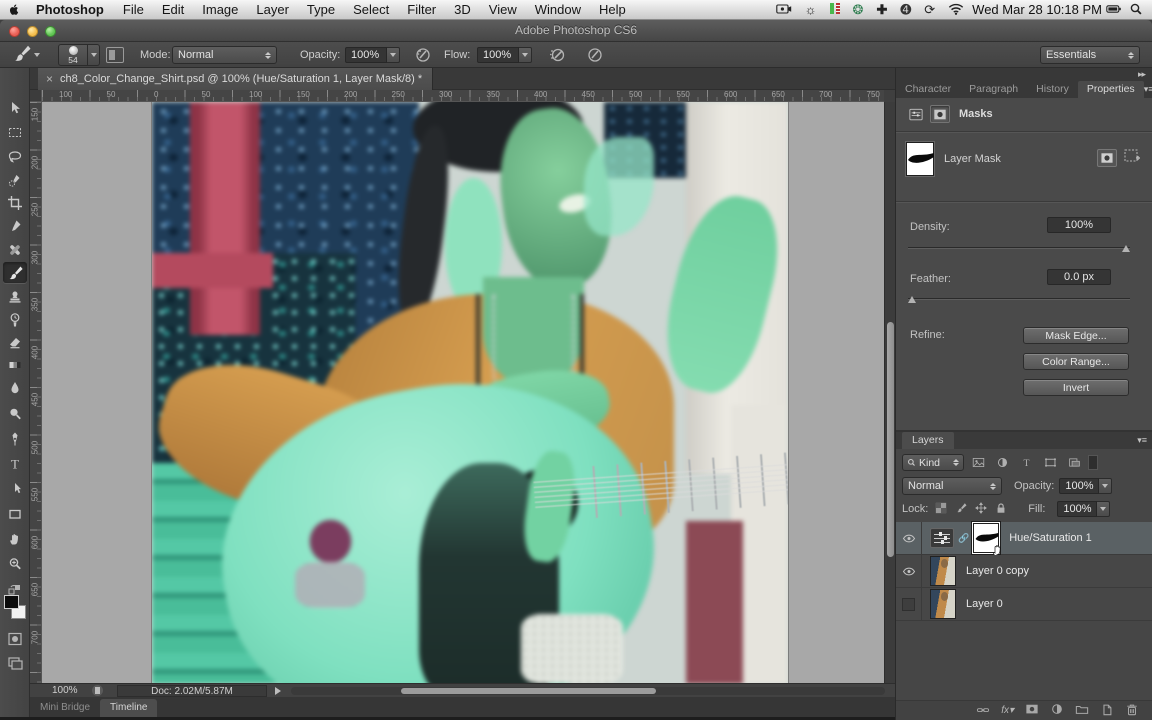  Describe the element at coordinates (525, 55) in the screenshot. I see `flow-caret` at that location.